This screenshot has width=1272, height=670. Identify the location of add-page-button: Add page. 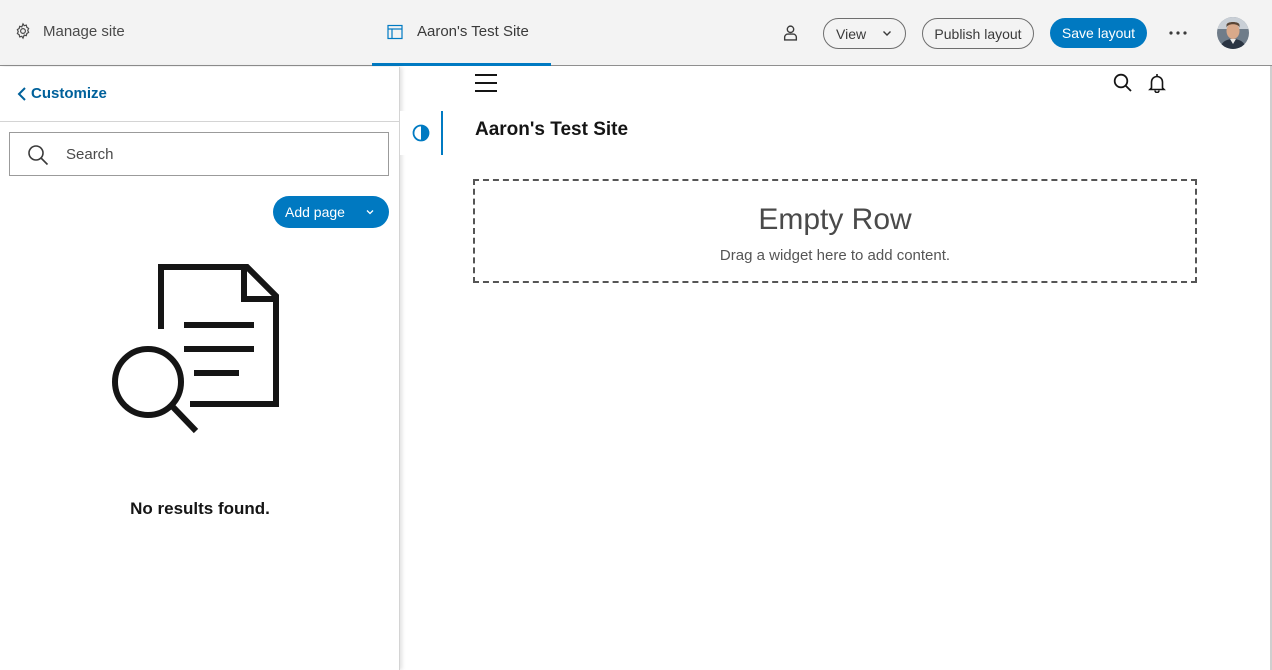
(331, 212).